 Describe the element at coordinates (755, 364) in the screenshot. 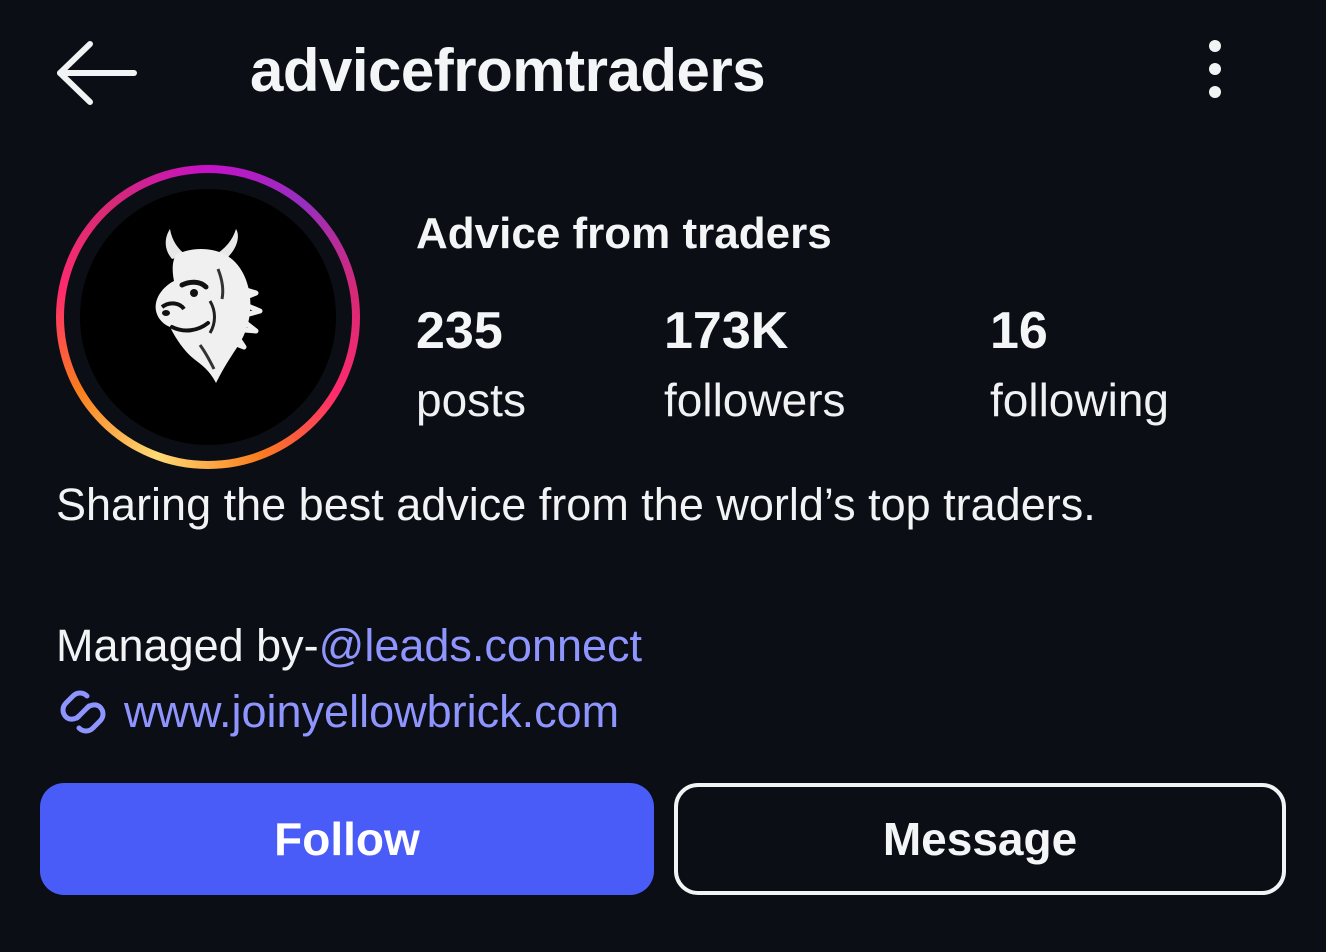

I see `stat-followers: 173K followers` at that location.